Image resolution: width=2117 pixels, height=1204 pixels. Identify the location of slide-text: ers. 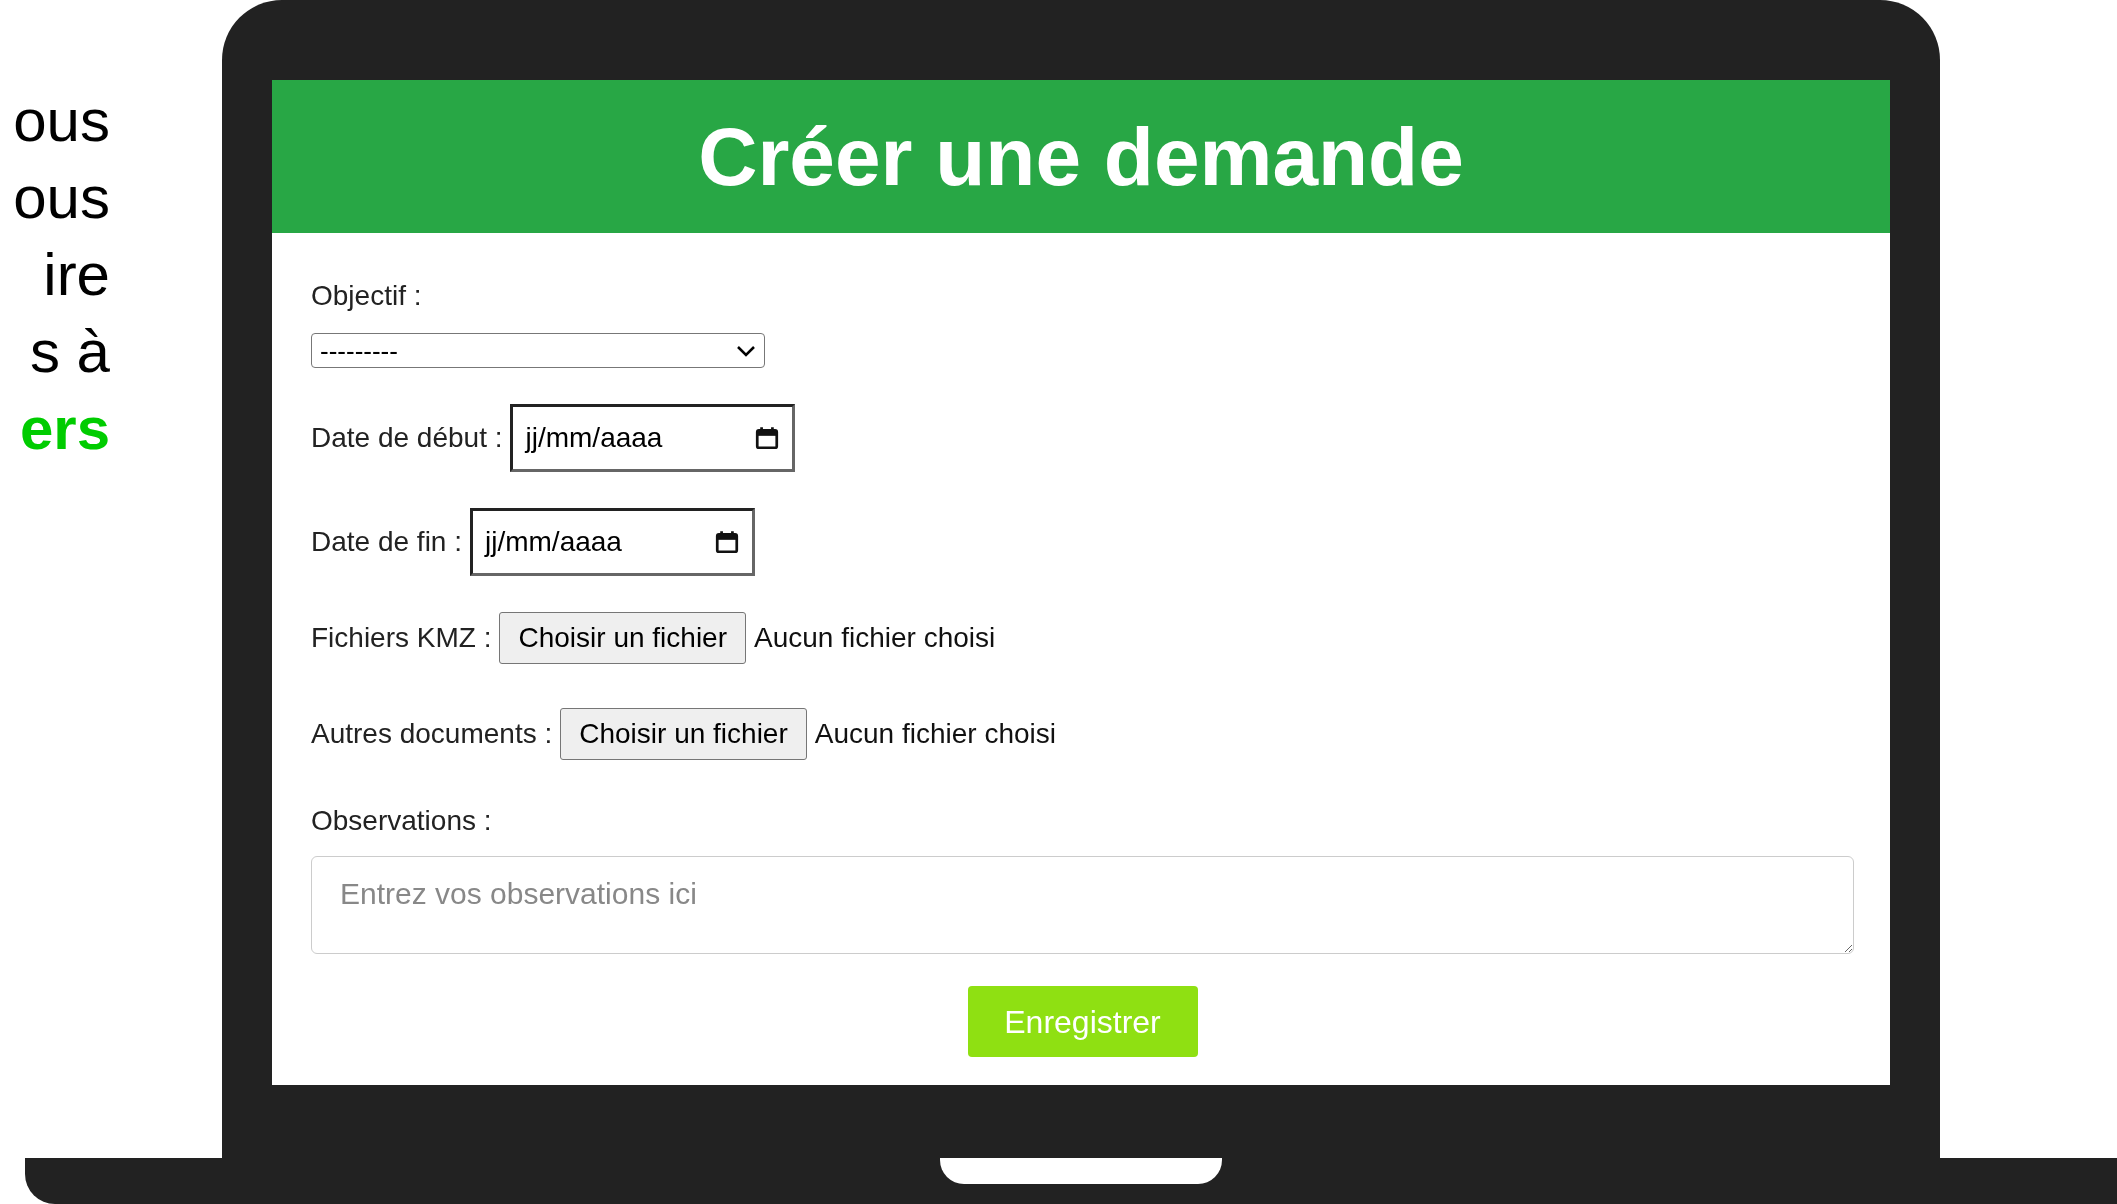
(64, 429).